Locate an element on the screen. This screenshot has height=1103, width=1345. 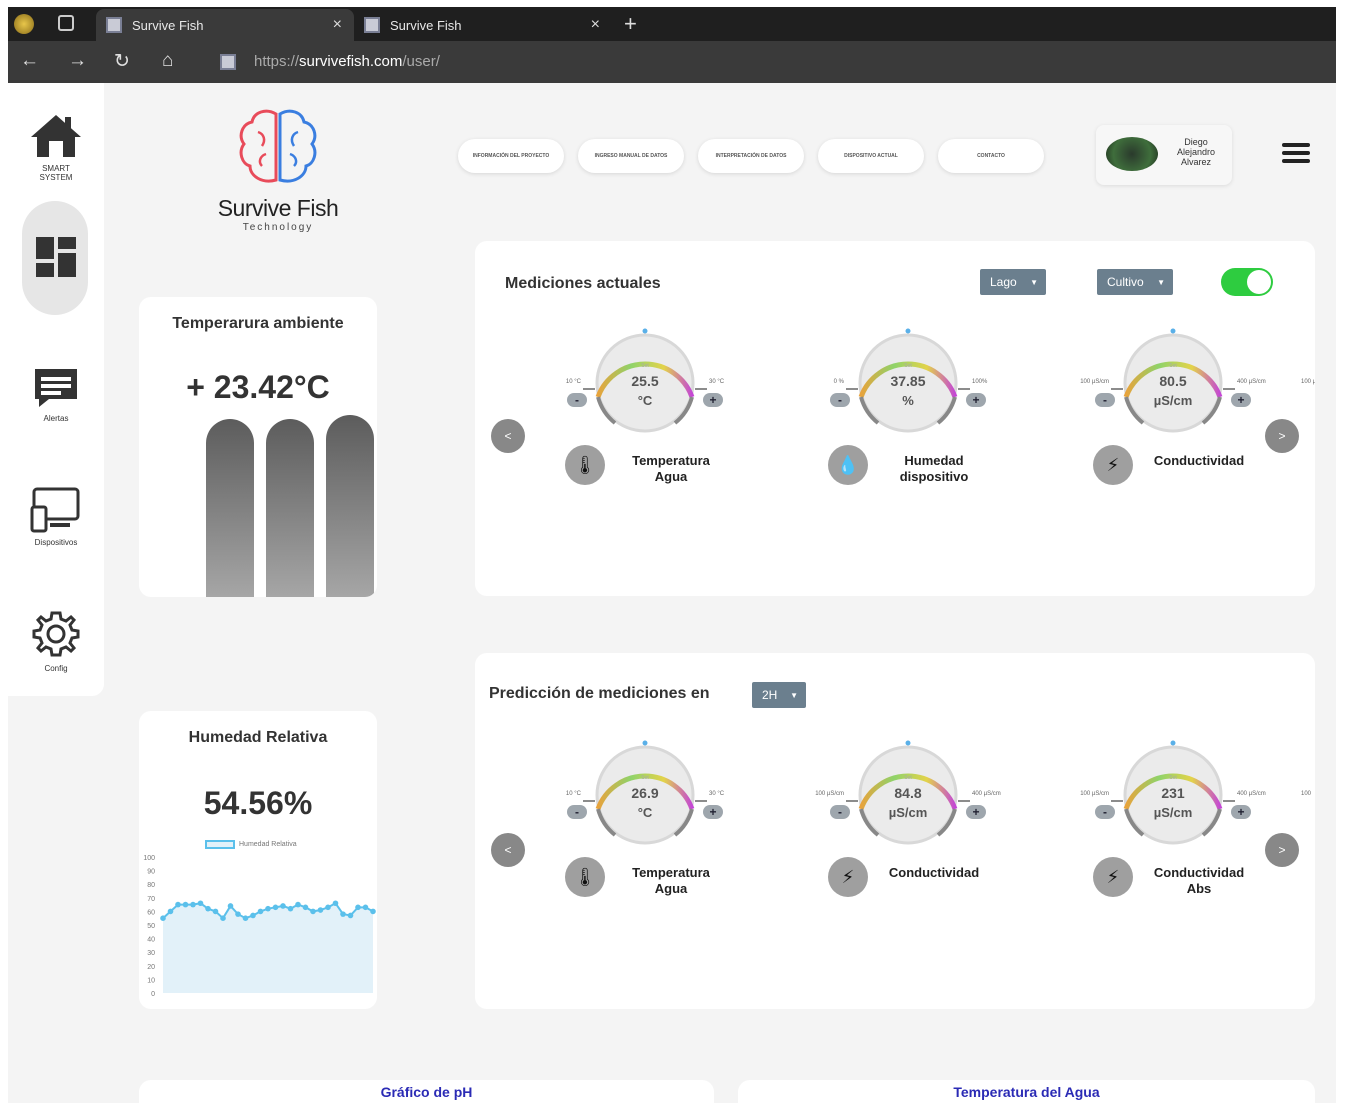
gauge-min: 0 % is located at coordinates (838, 382).